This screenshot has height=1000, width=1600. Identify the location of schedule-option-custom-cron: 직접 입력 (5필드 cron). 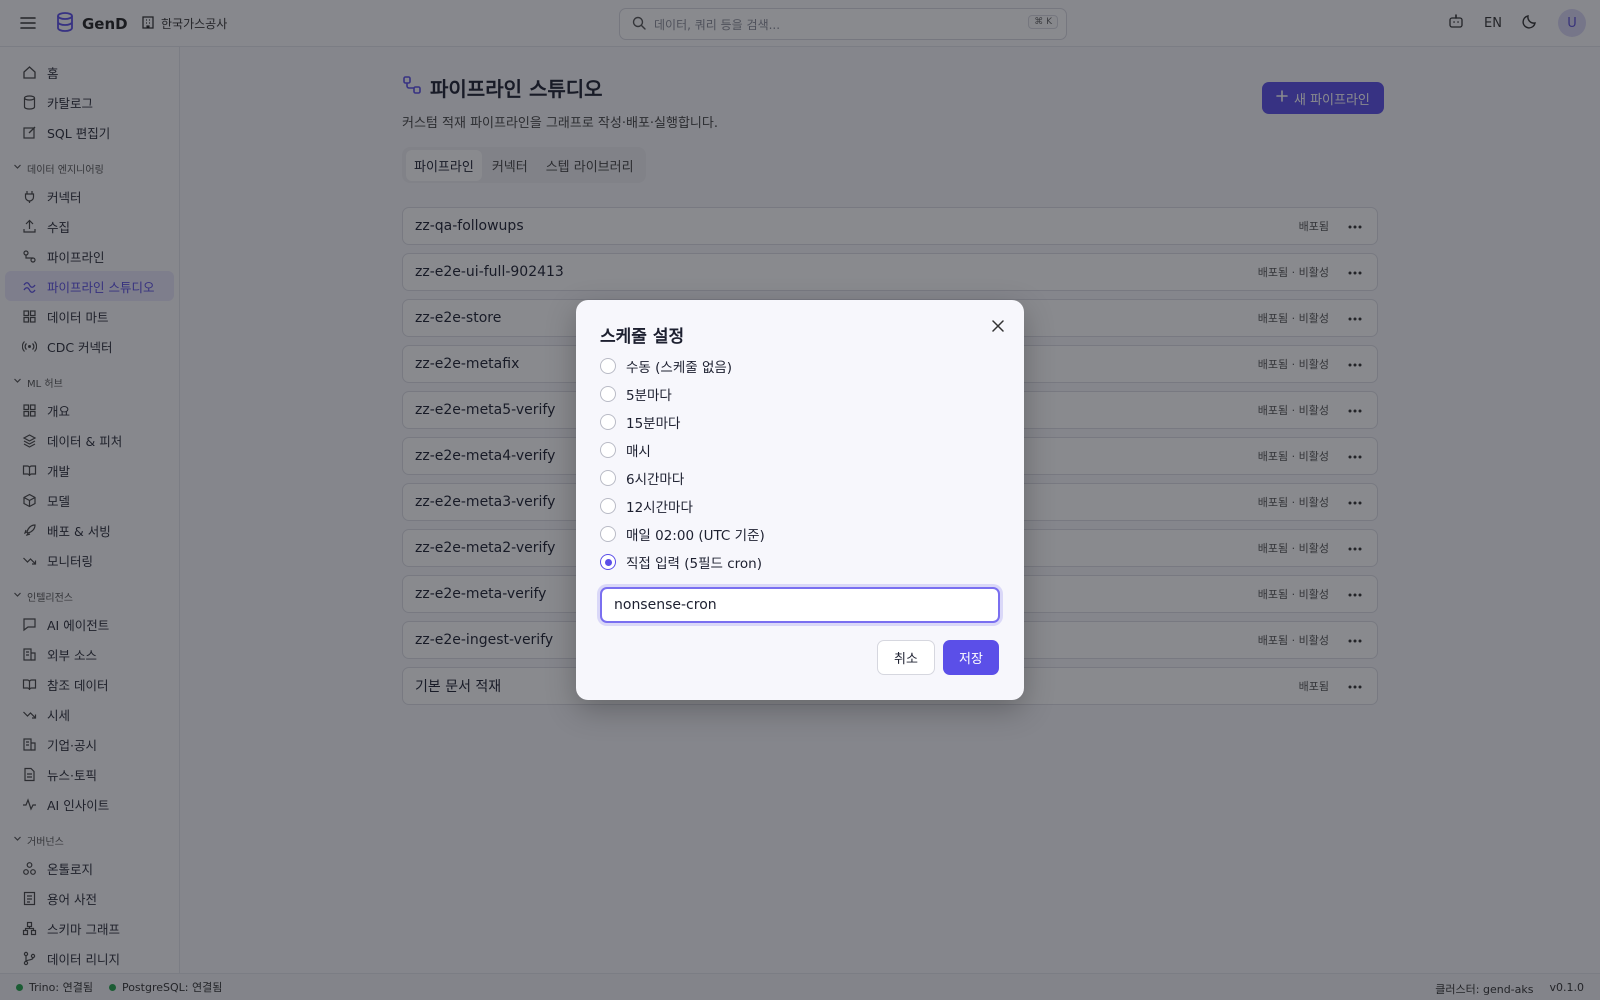
(682, 562).